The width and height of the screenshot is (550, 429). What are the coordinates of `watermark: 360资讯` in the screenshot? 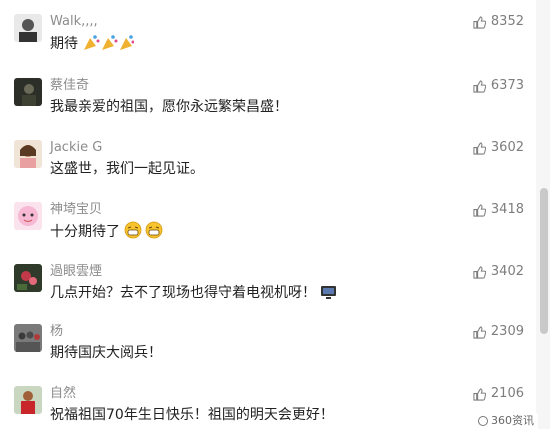 It's located at (506, 421).